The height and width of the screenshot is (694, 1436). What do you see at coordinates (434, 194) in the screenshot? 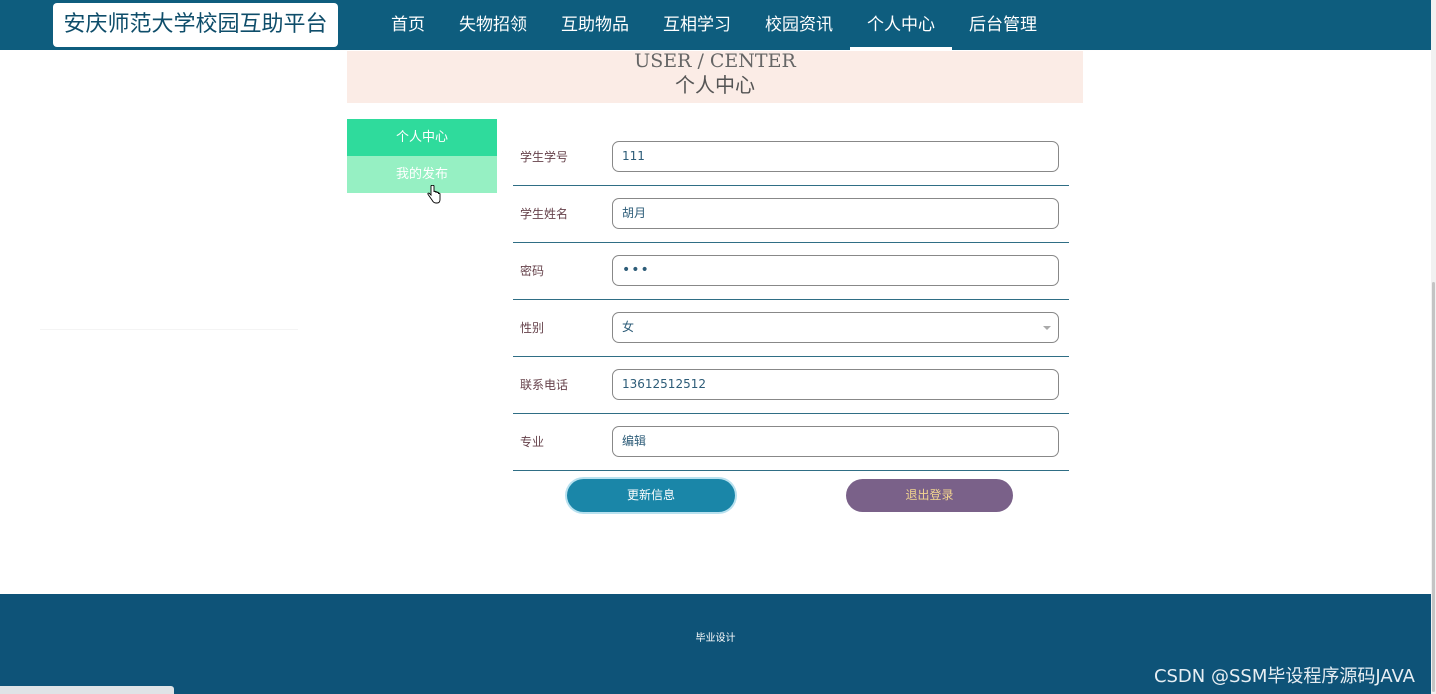
I see `hand-cursor-icon` at bounding box center [434, 194].